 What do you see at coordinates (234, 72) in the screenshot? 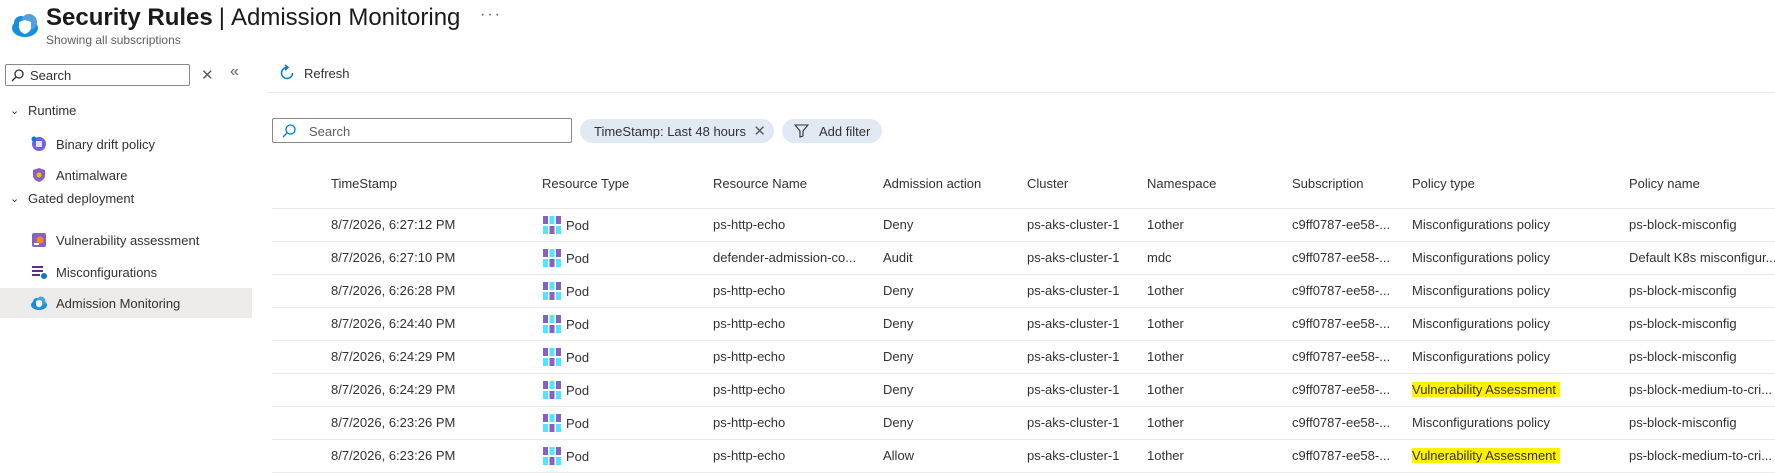
I see `sidebar-collapse-button: «` at bounding box center [234, 72].